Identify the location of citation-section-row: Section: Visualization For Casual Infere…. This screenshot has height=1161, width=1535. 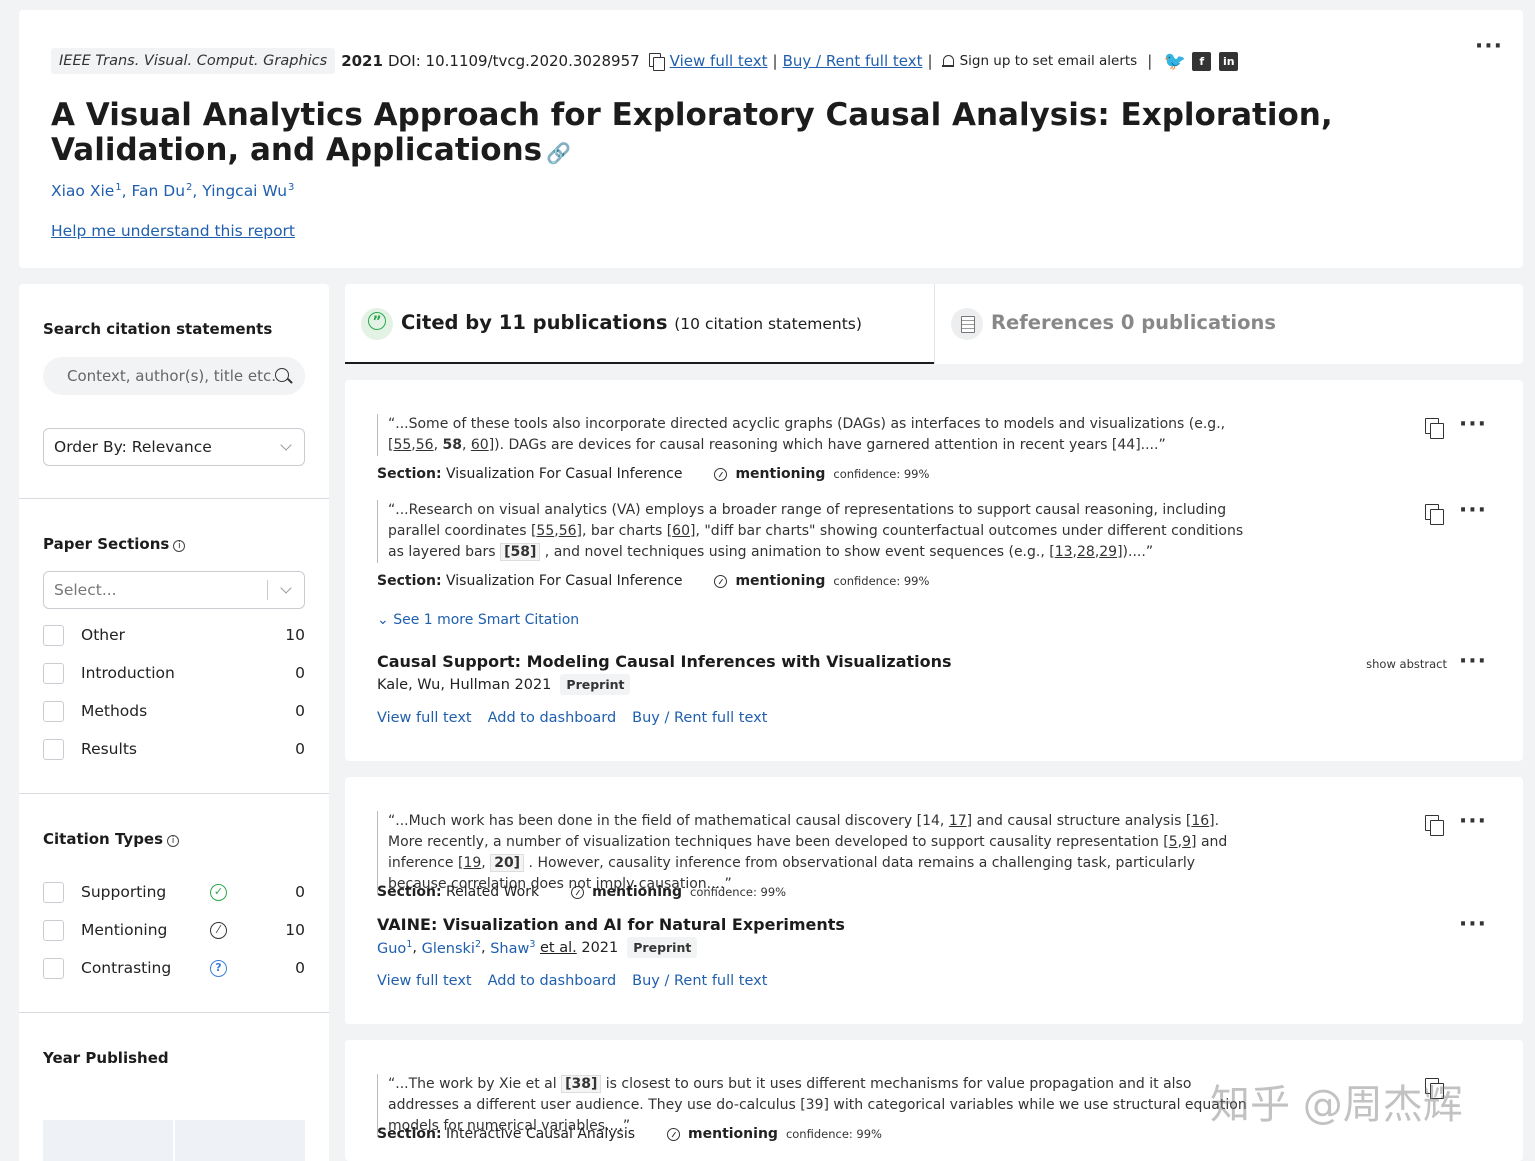
(653, 474).